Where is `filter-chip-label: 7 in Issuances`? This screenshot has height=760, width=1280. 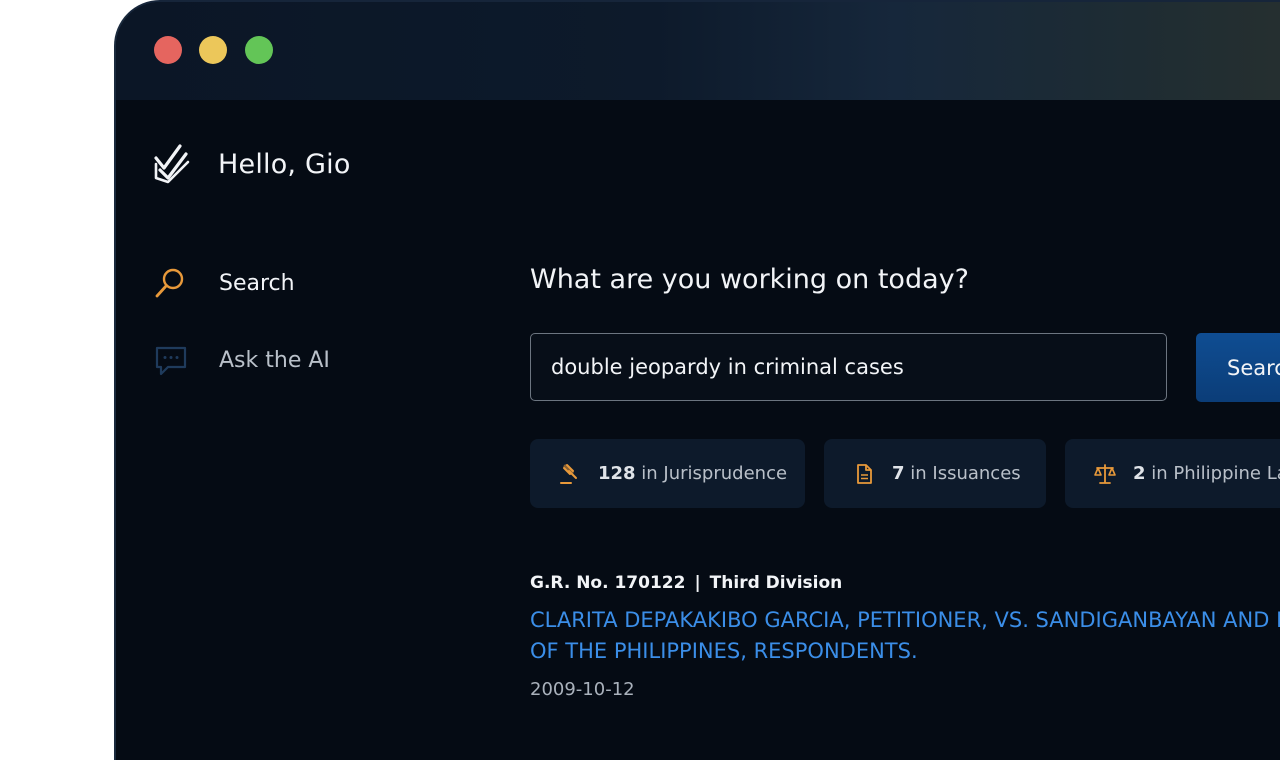
filter-chip-label: 7 in Issuances is located at coordinates (956, 473).